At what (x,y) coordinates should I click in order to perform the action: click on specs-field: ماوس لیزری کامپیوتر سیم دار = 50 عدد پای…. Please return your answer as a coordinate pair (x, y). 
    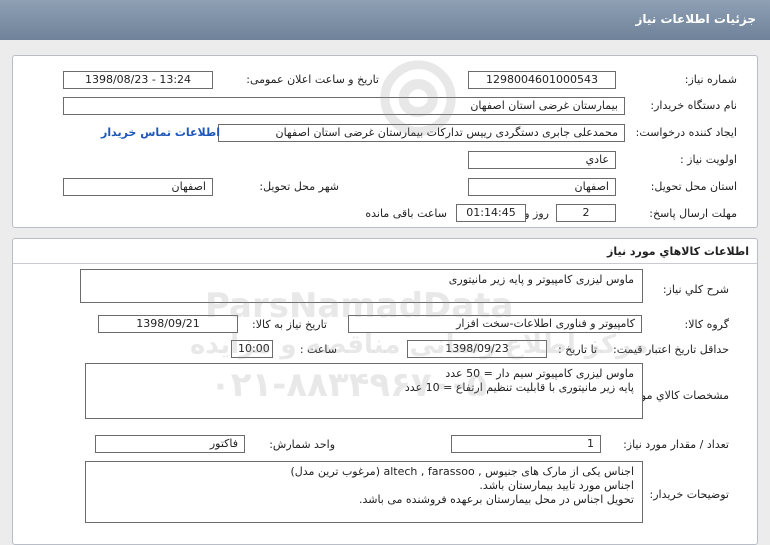
    Looking at the image, I should click on (364, 391).